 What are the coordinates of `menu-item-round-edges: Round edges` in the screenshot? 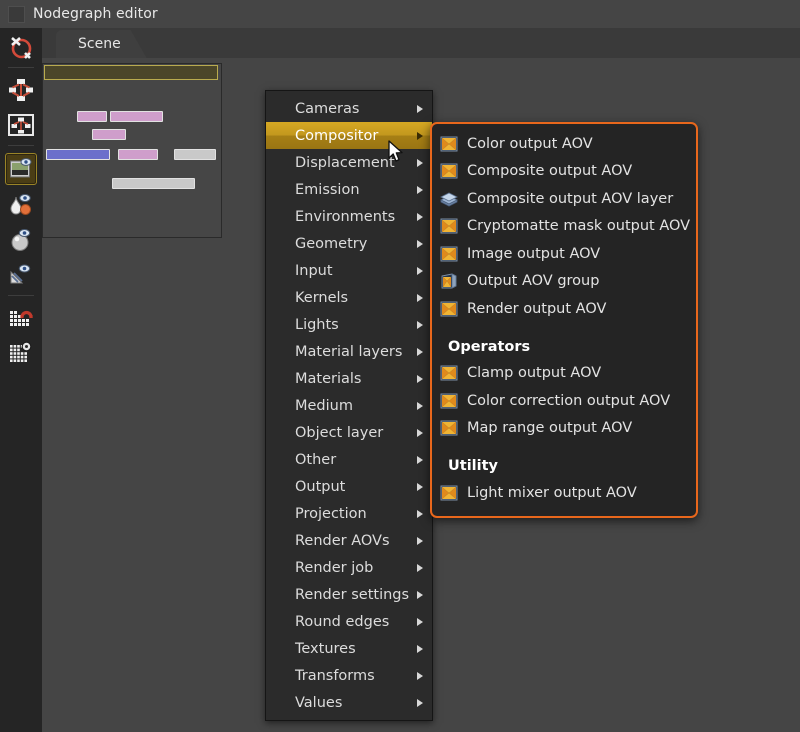 It's located at (349, 621).